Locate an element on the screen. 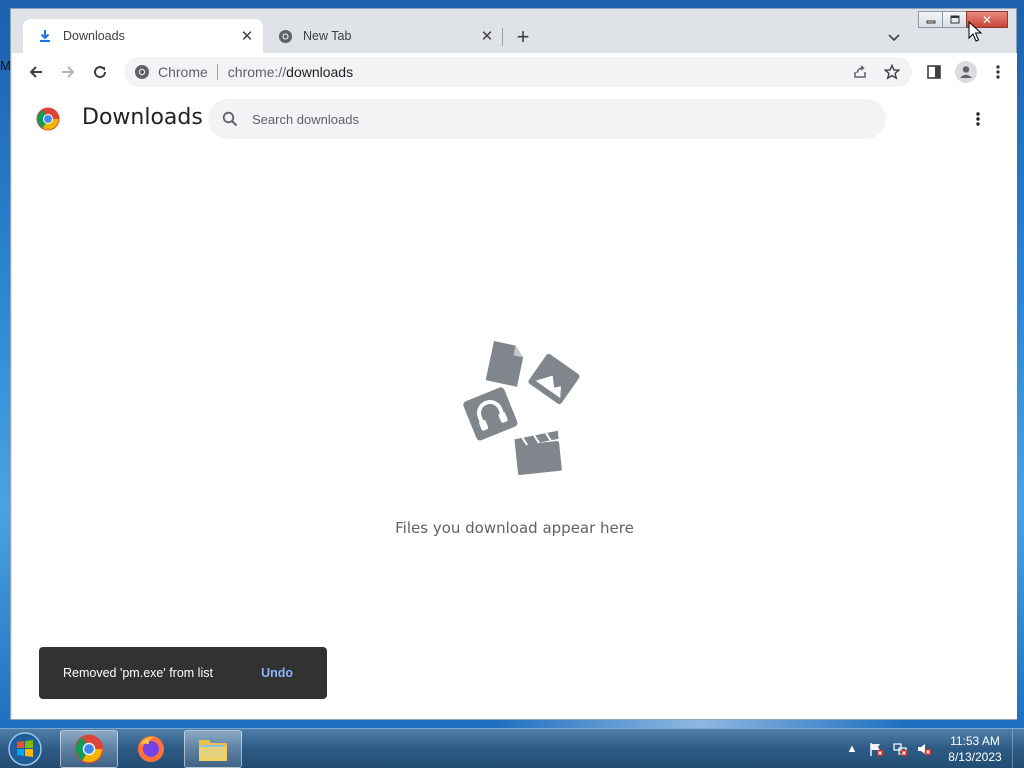  toolbar: Chrome chrome://downloads is located at coordinates (514, 72).